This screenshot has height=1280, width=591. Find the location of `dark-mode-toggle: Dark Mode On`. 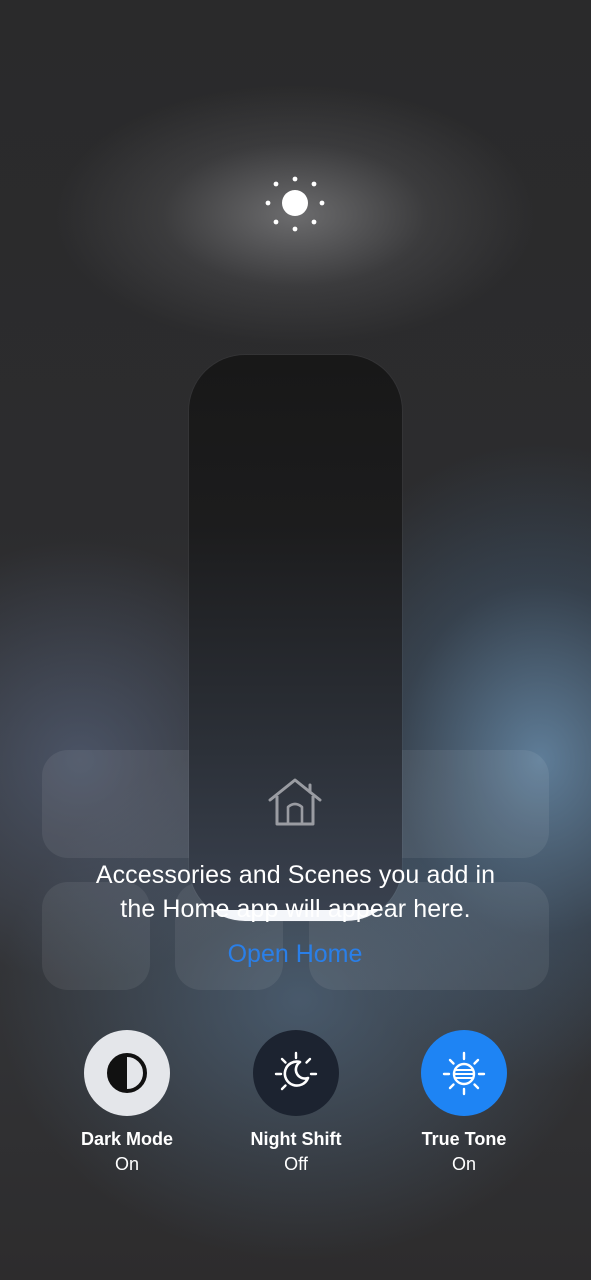

dark-mode-toggle: Dark Mode On is located at coordinates (127, 1102).